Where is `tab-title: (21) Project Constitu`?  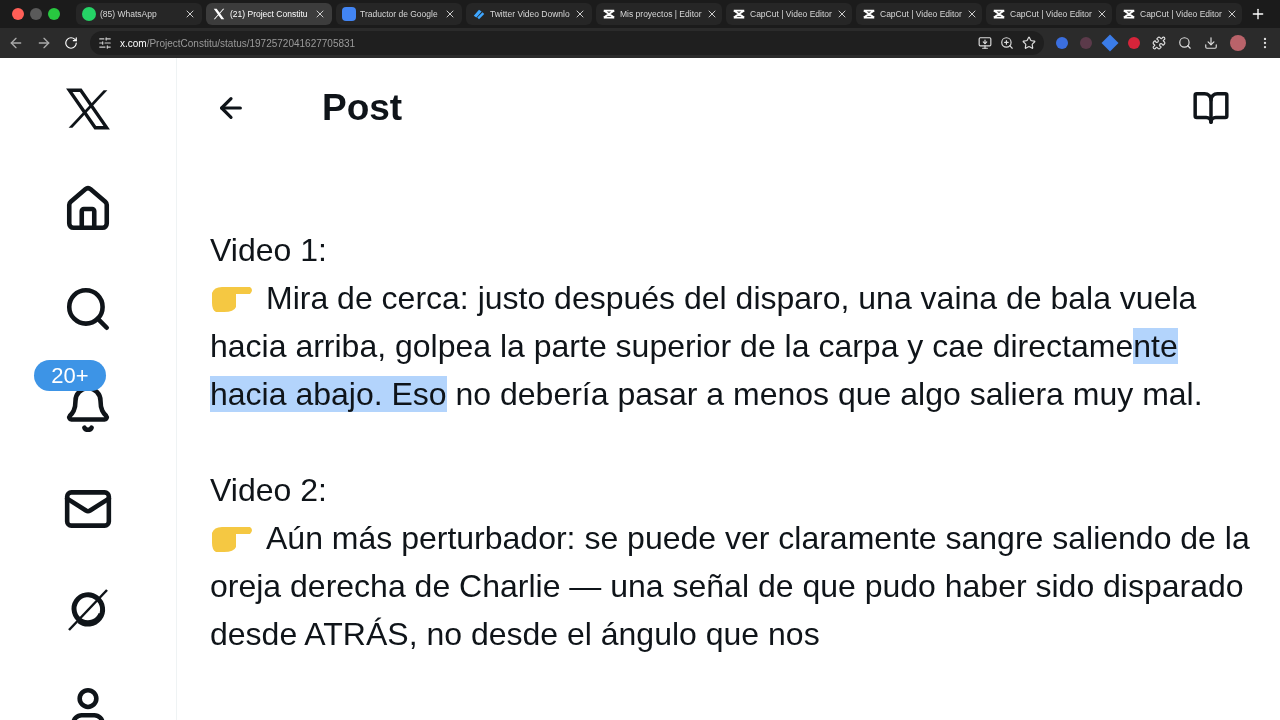 tab-title: (21) Project Constitu is located at coordinates (269, 14).